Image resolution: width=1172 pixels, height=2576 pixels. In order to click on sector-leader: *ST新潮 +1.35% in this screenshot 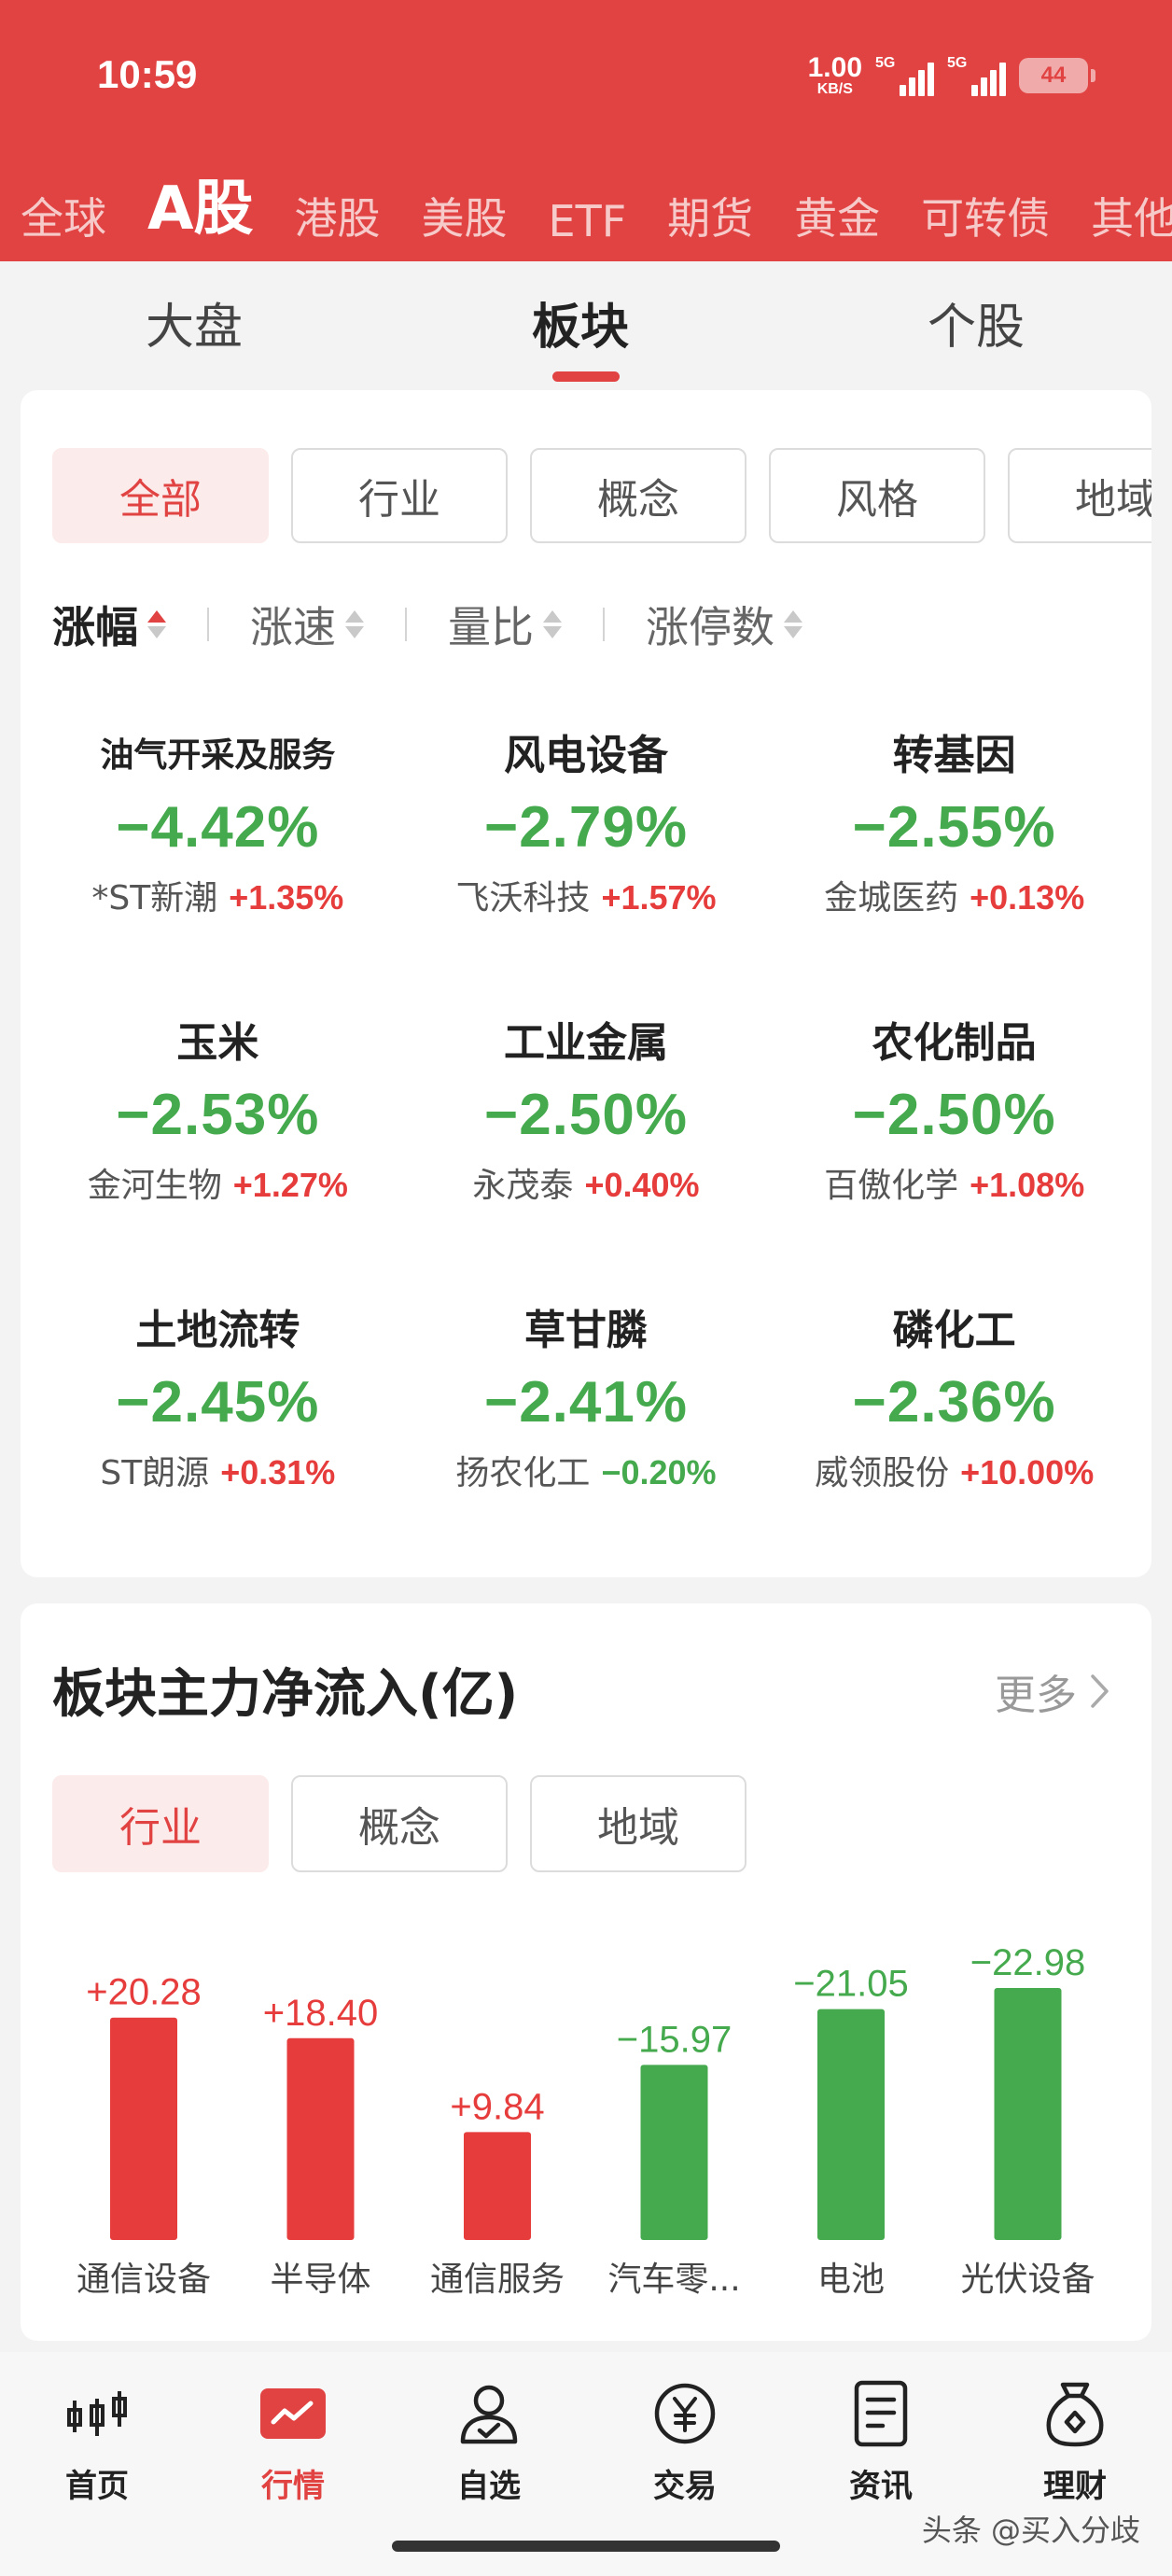, I will do `click(217, 898)`.